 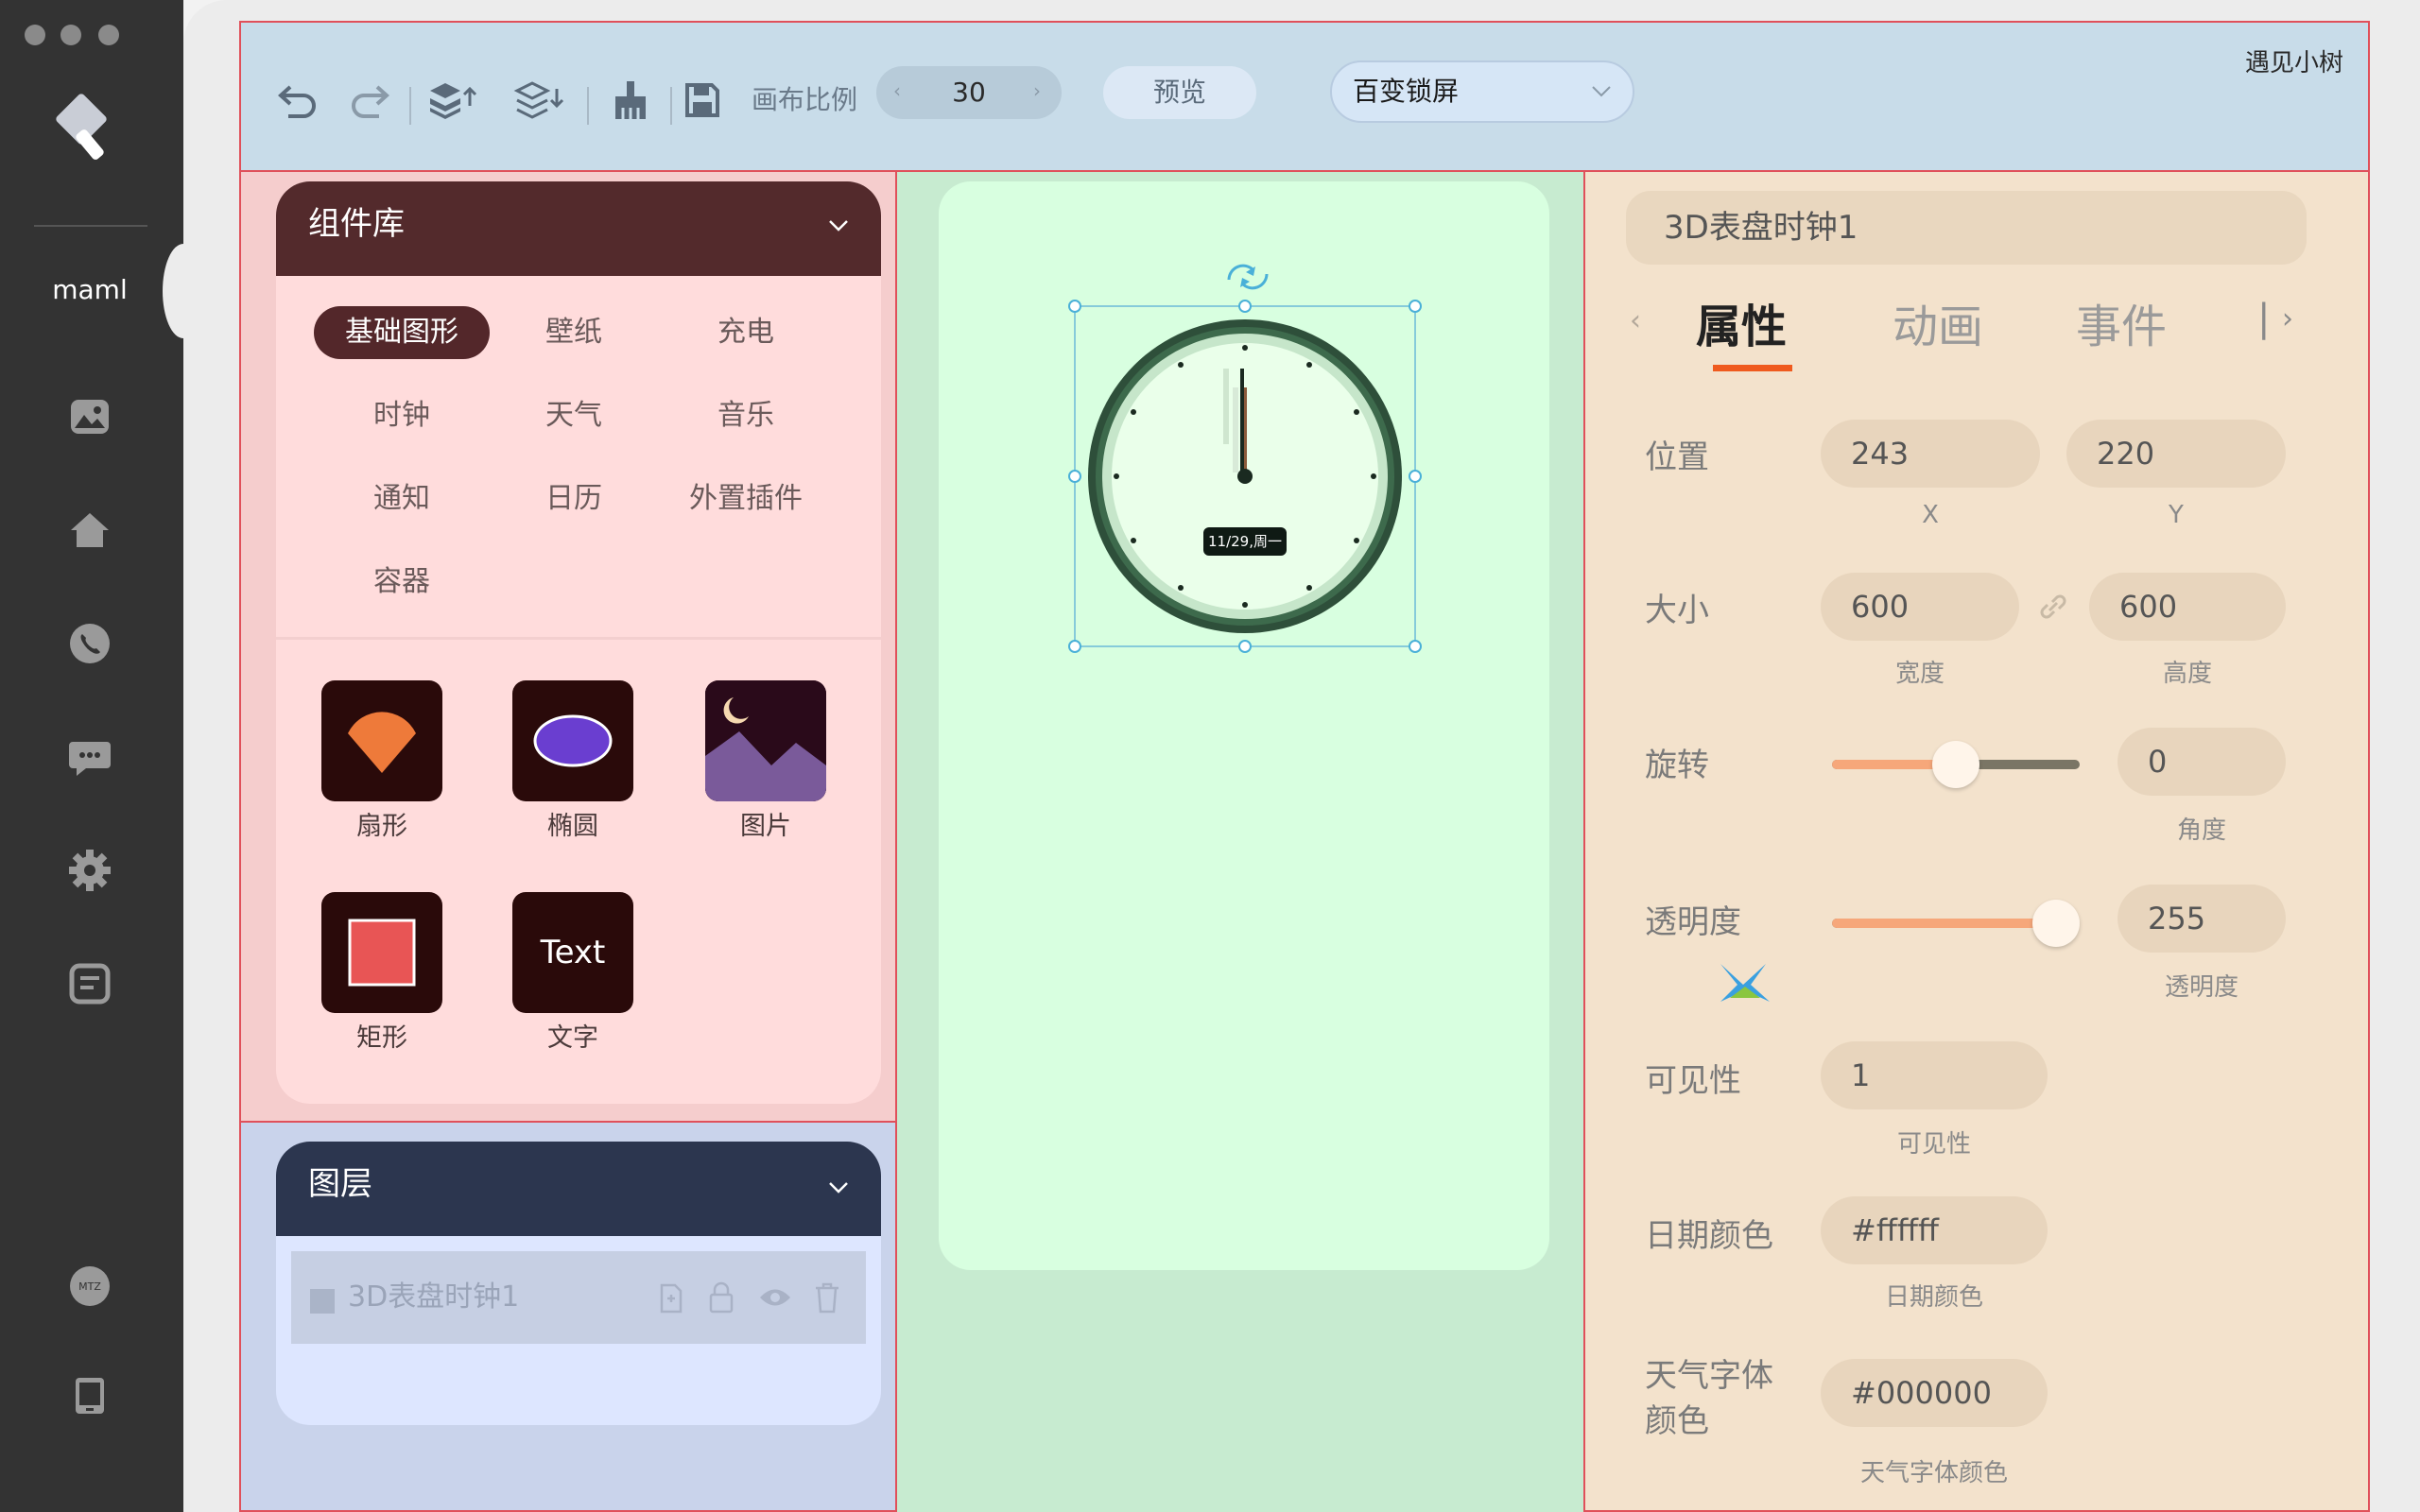 I want to click on trash-icon, so click(x=827, y=1297).